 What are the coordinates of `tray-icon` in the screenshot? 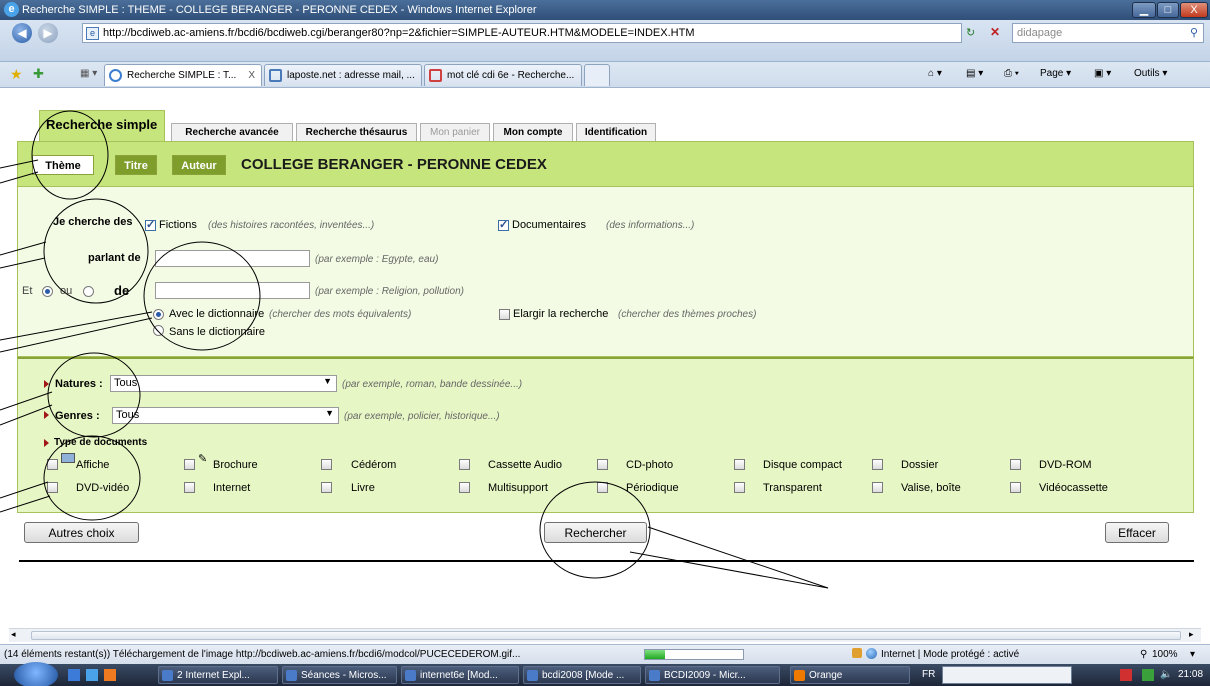 It's located at (1126, 675).